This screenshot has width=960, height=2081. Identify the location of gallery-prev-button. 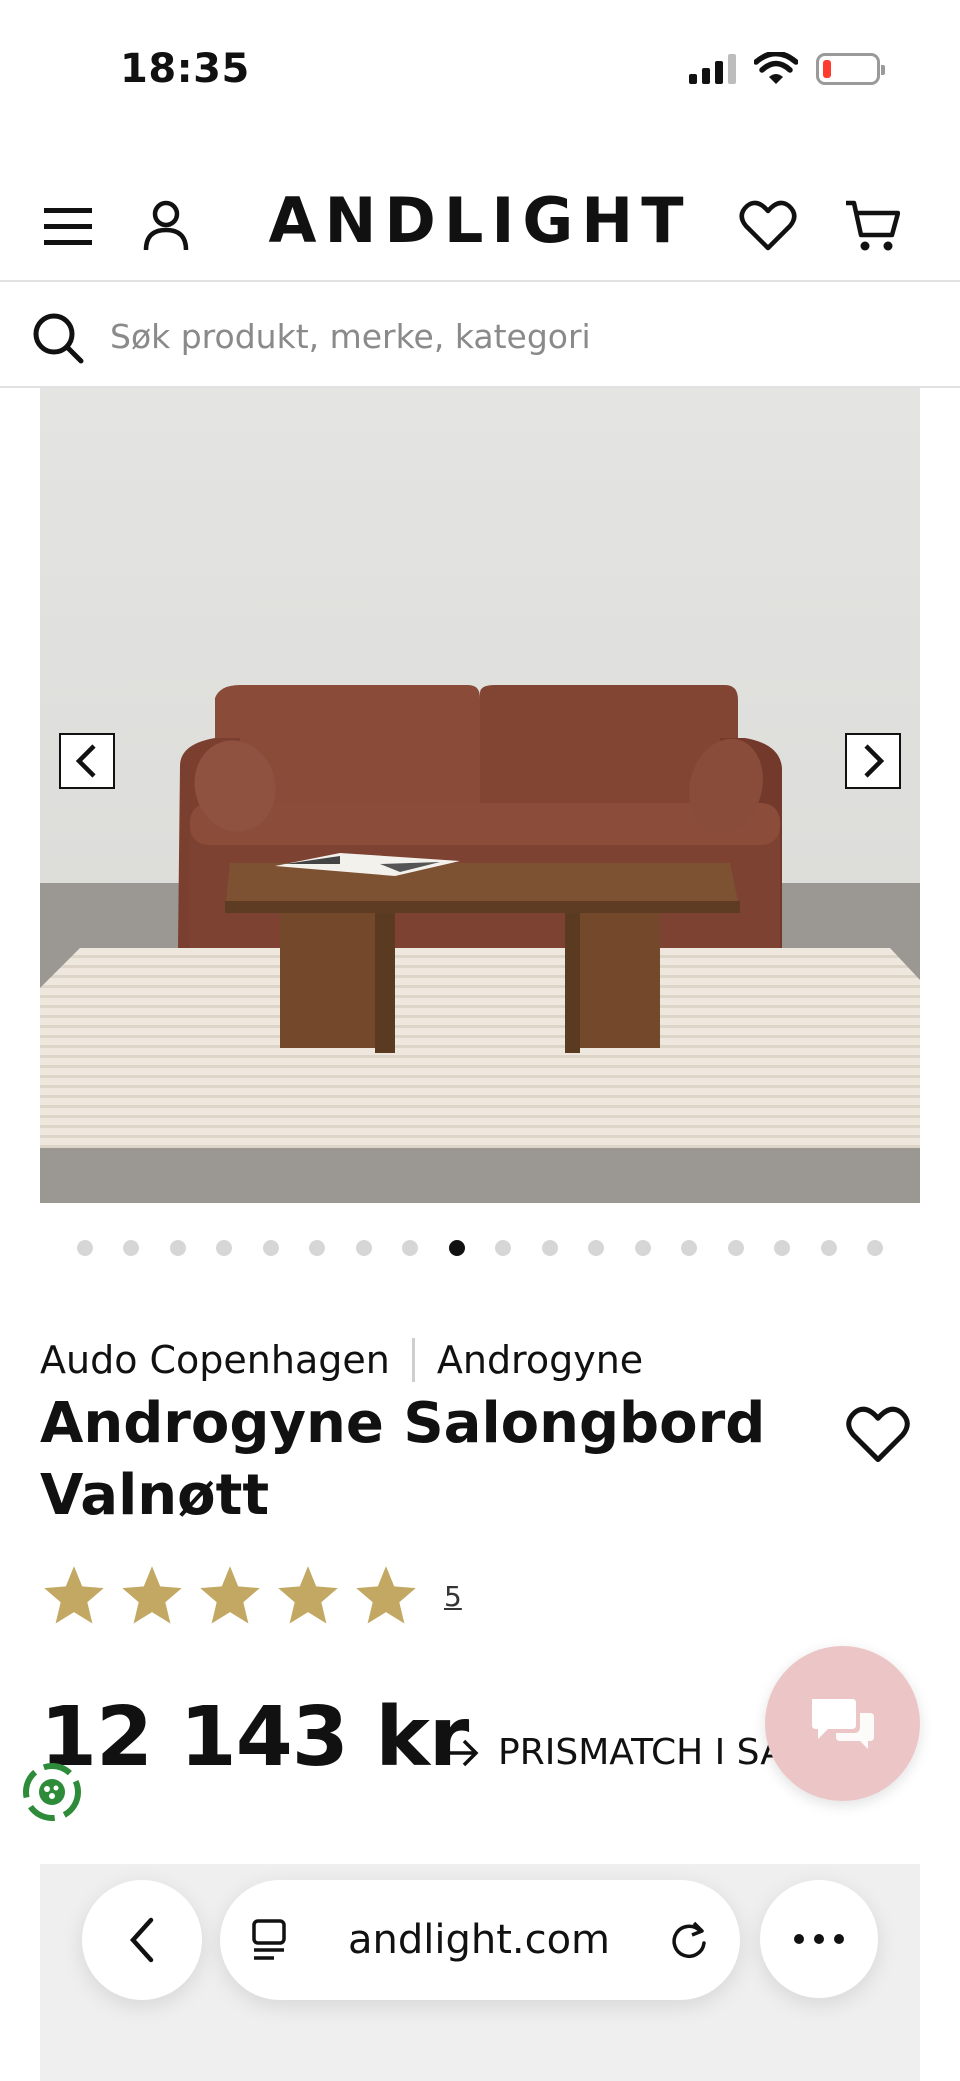
(87, 761).